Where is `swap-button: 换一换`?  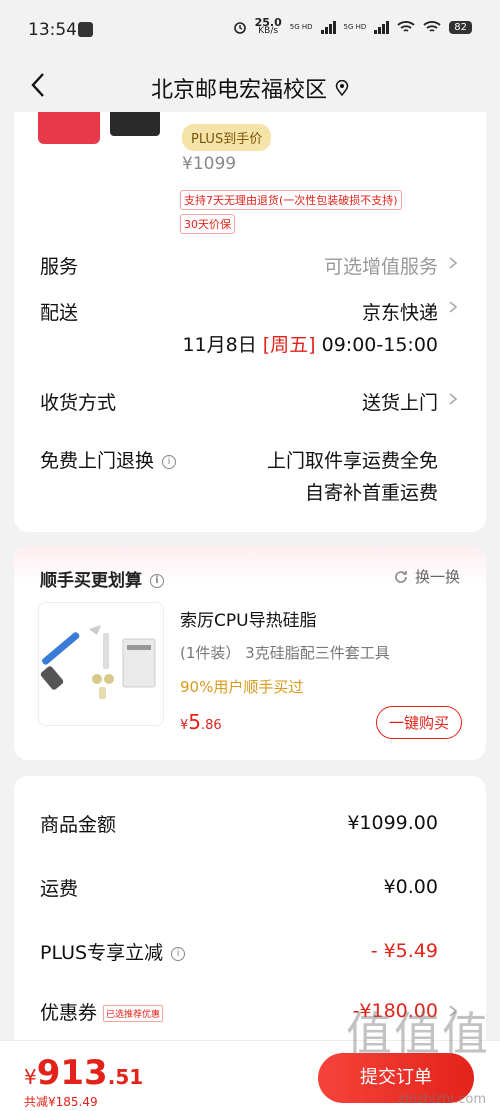
swap-button: 换一换 is located at coordinates (426, 576).